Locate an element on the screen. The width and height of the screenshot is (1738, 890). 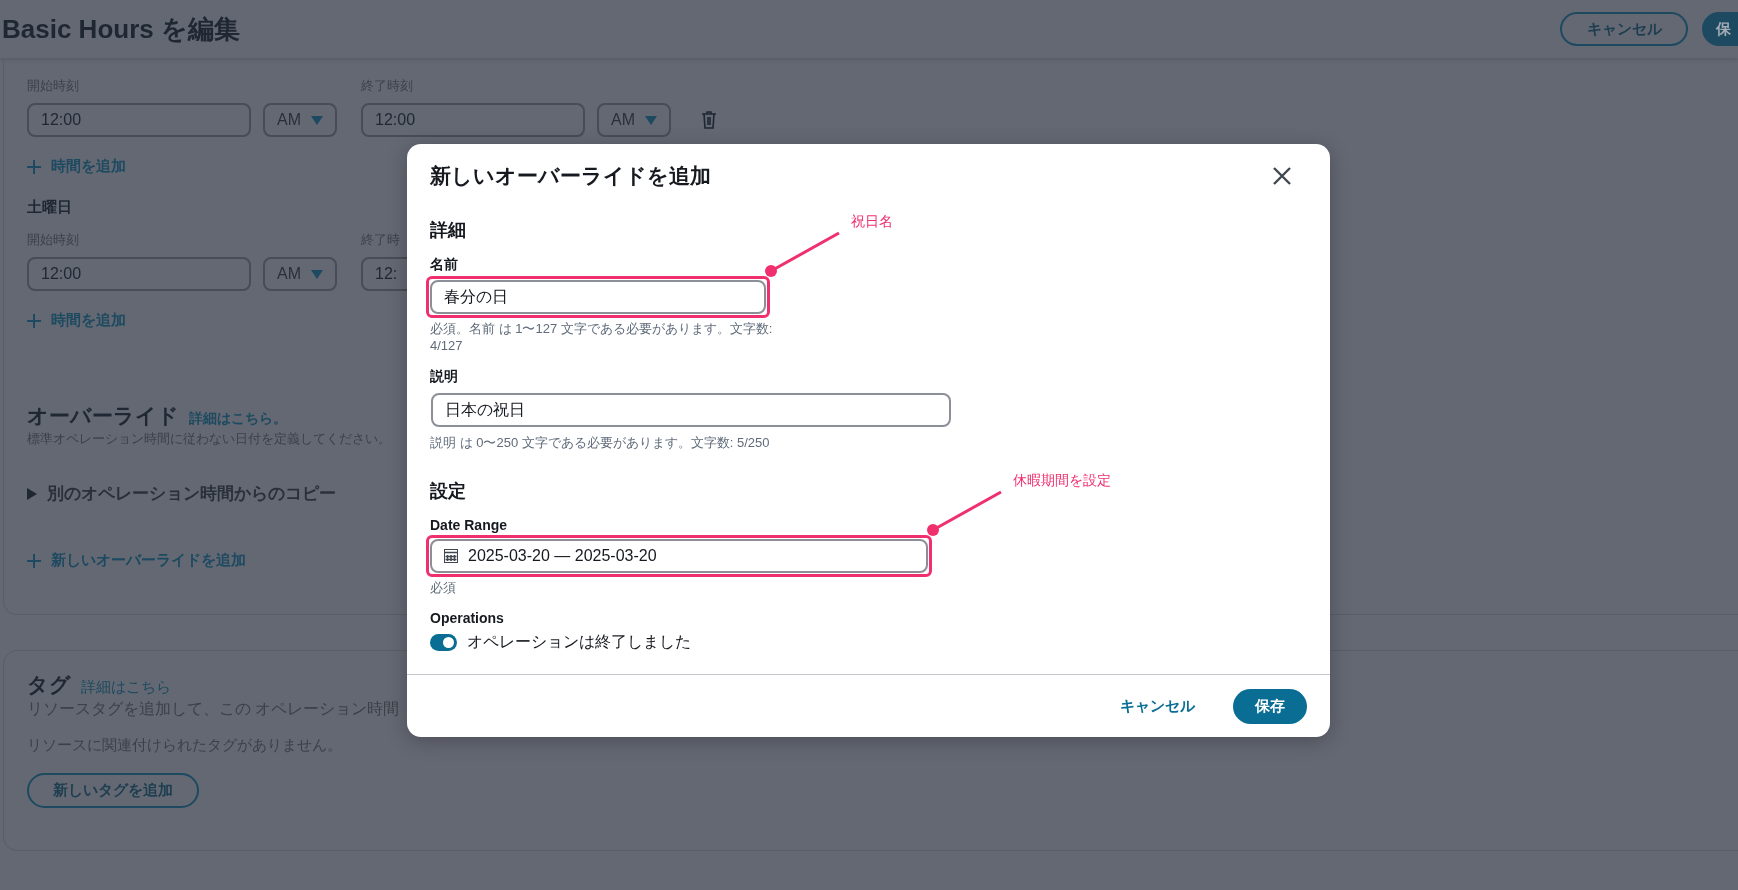
callout-label: 休暇期間を設定 is located at coordinates (1062, 481).